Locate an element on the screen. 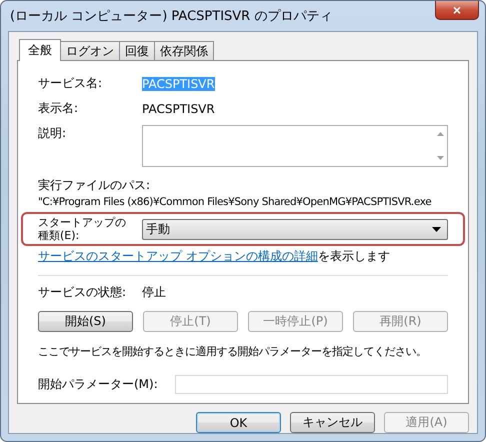  tab: ログオン is located at coordinates (90, 50).